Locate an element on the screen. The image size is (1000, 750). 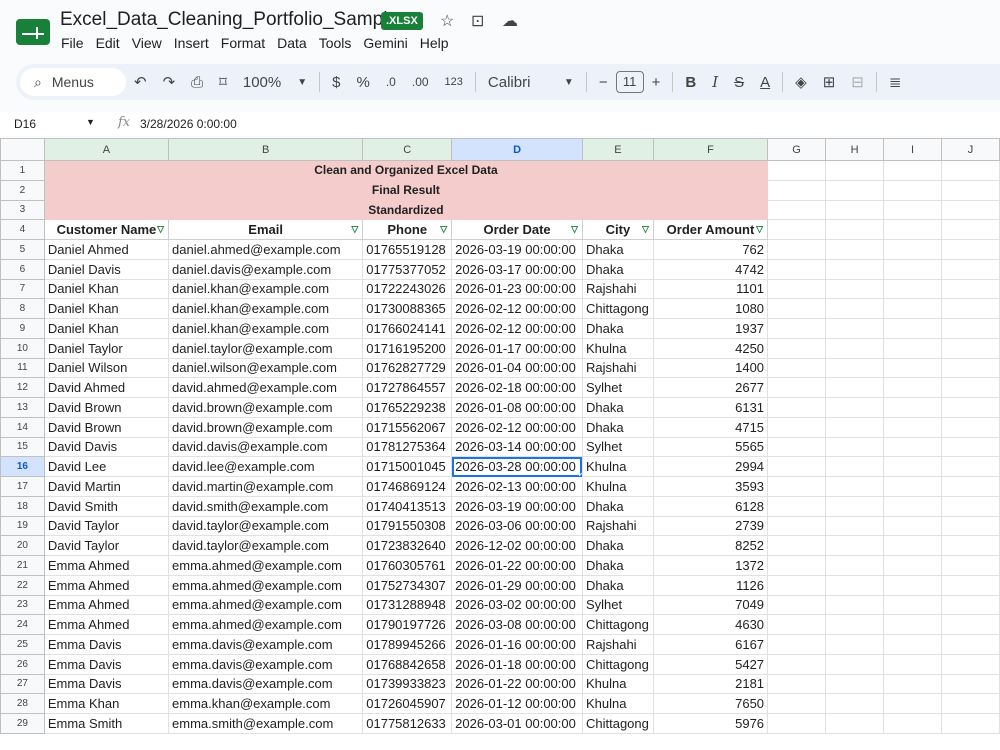
currency-format-button: $ is located at coordinates (336, 82).